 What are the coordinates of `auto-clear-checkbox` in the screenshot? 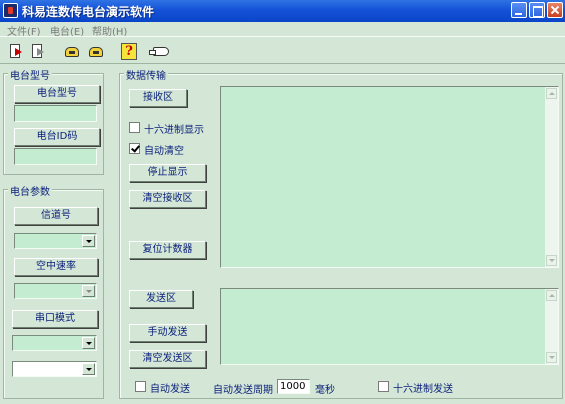 It's located at (134, 148).